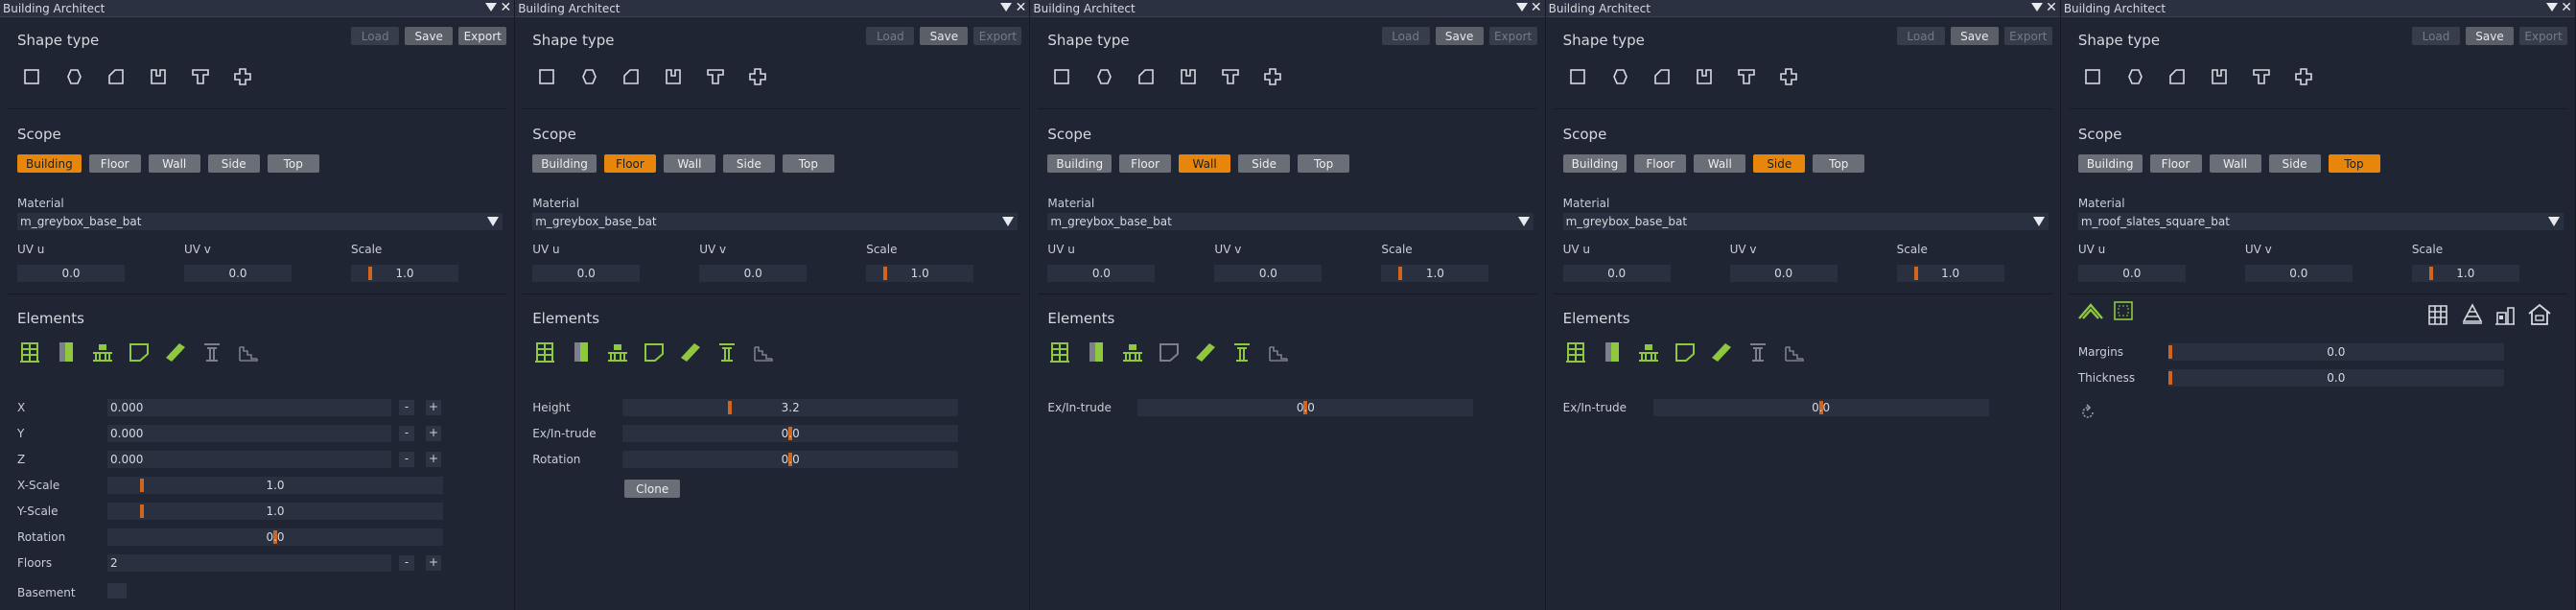 This screenshot has height=610, width=2576. What do you see at coordinates (275, 485) in the screenshot?
I see `x-scale-slider: 1.0` at bounding box center [275, 485].